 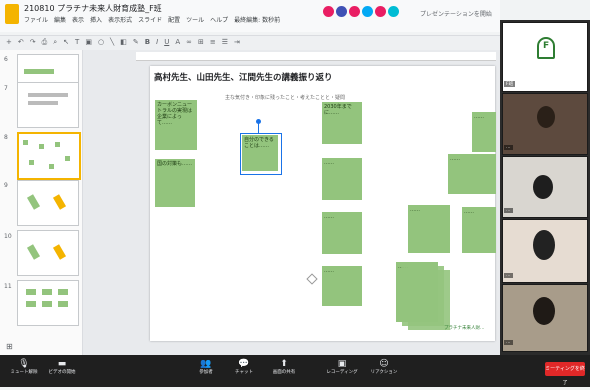 I want to click on underline-icon: U, so click(x=166, y=42).